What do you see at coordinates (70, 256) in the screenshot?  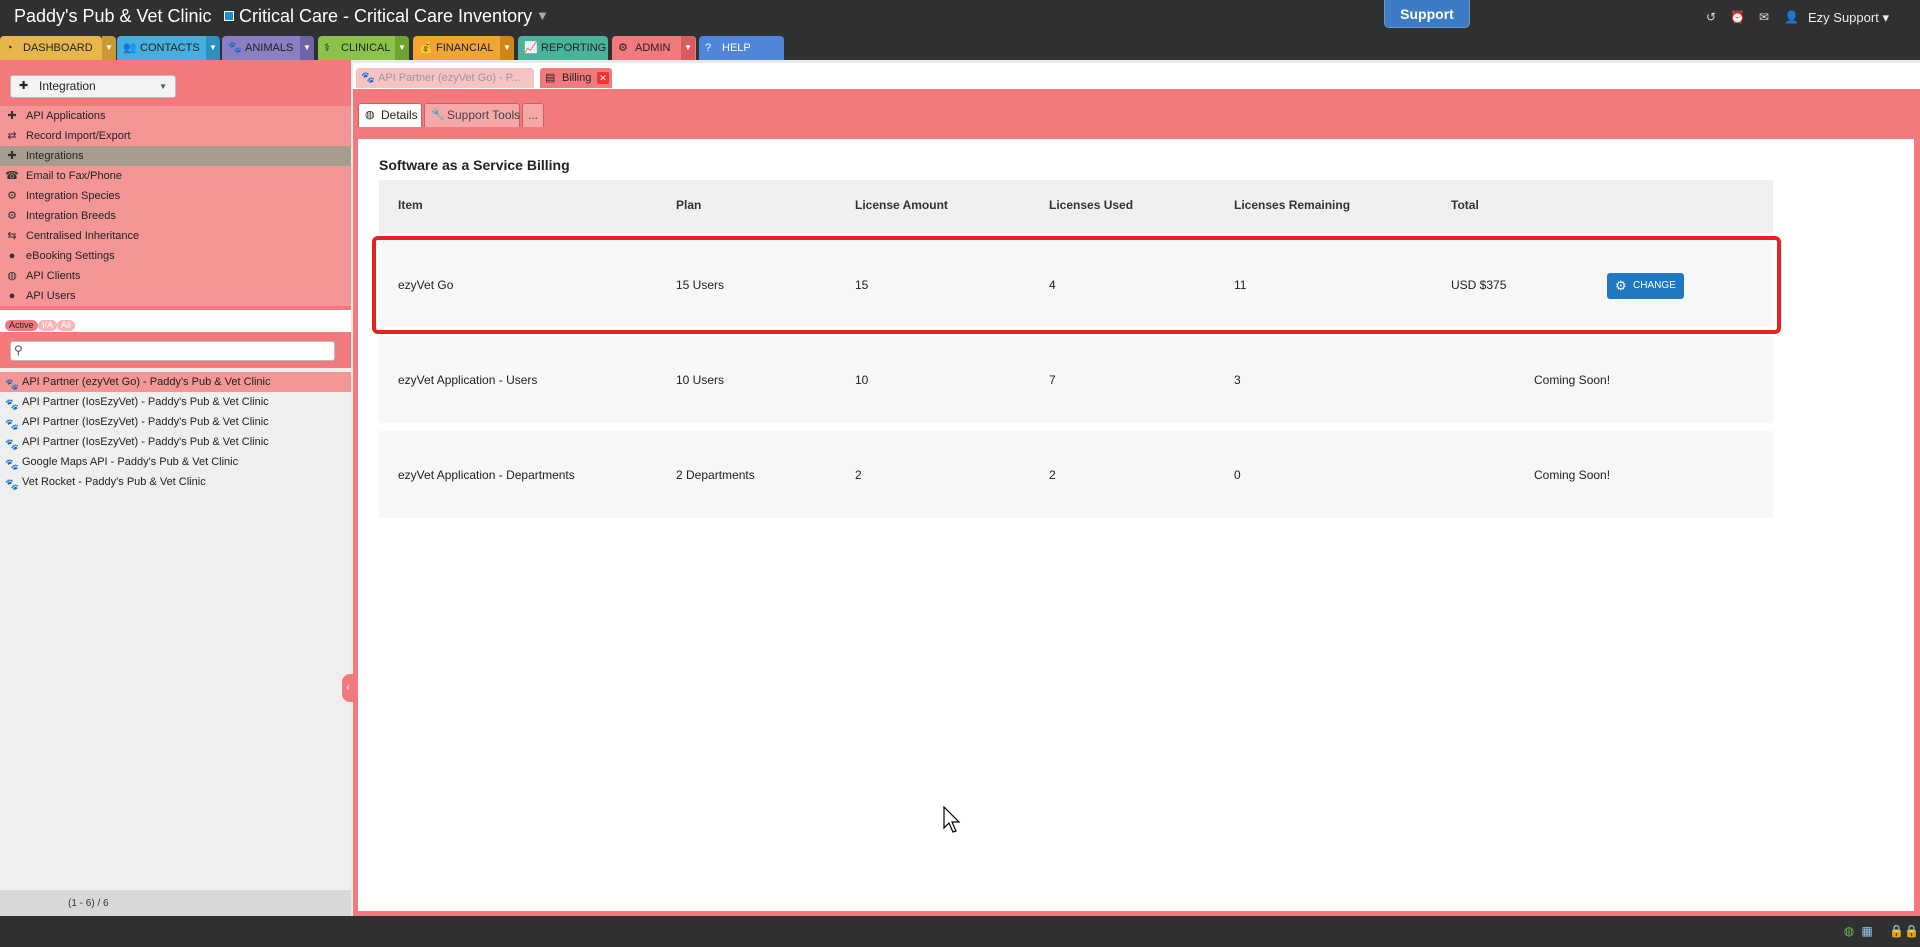 I see `sidebar-item-label: eBooking Settings` at bounding box center [70, 256].